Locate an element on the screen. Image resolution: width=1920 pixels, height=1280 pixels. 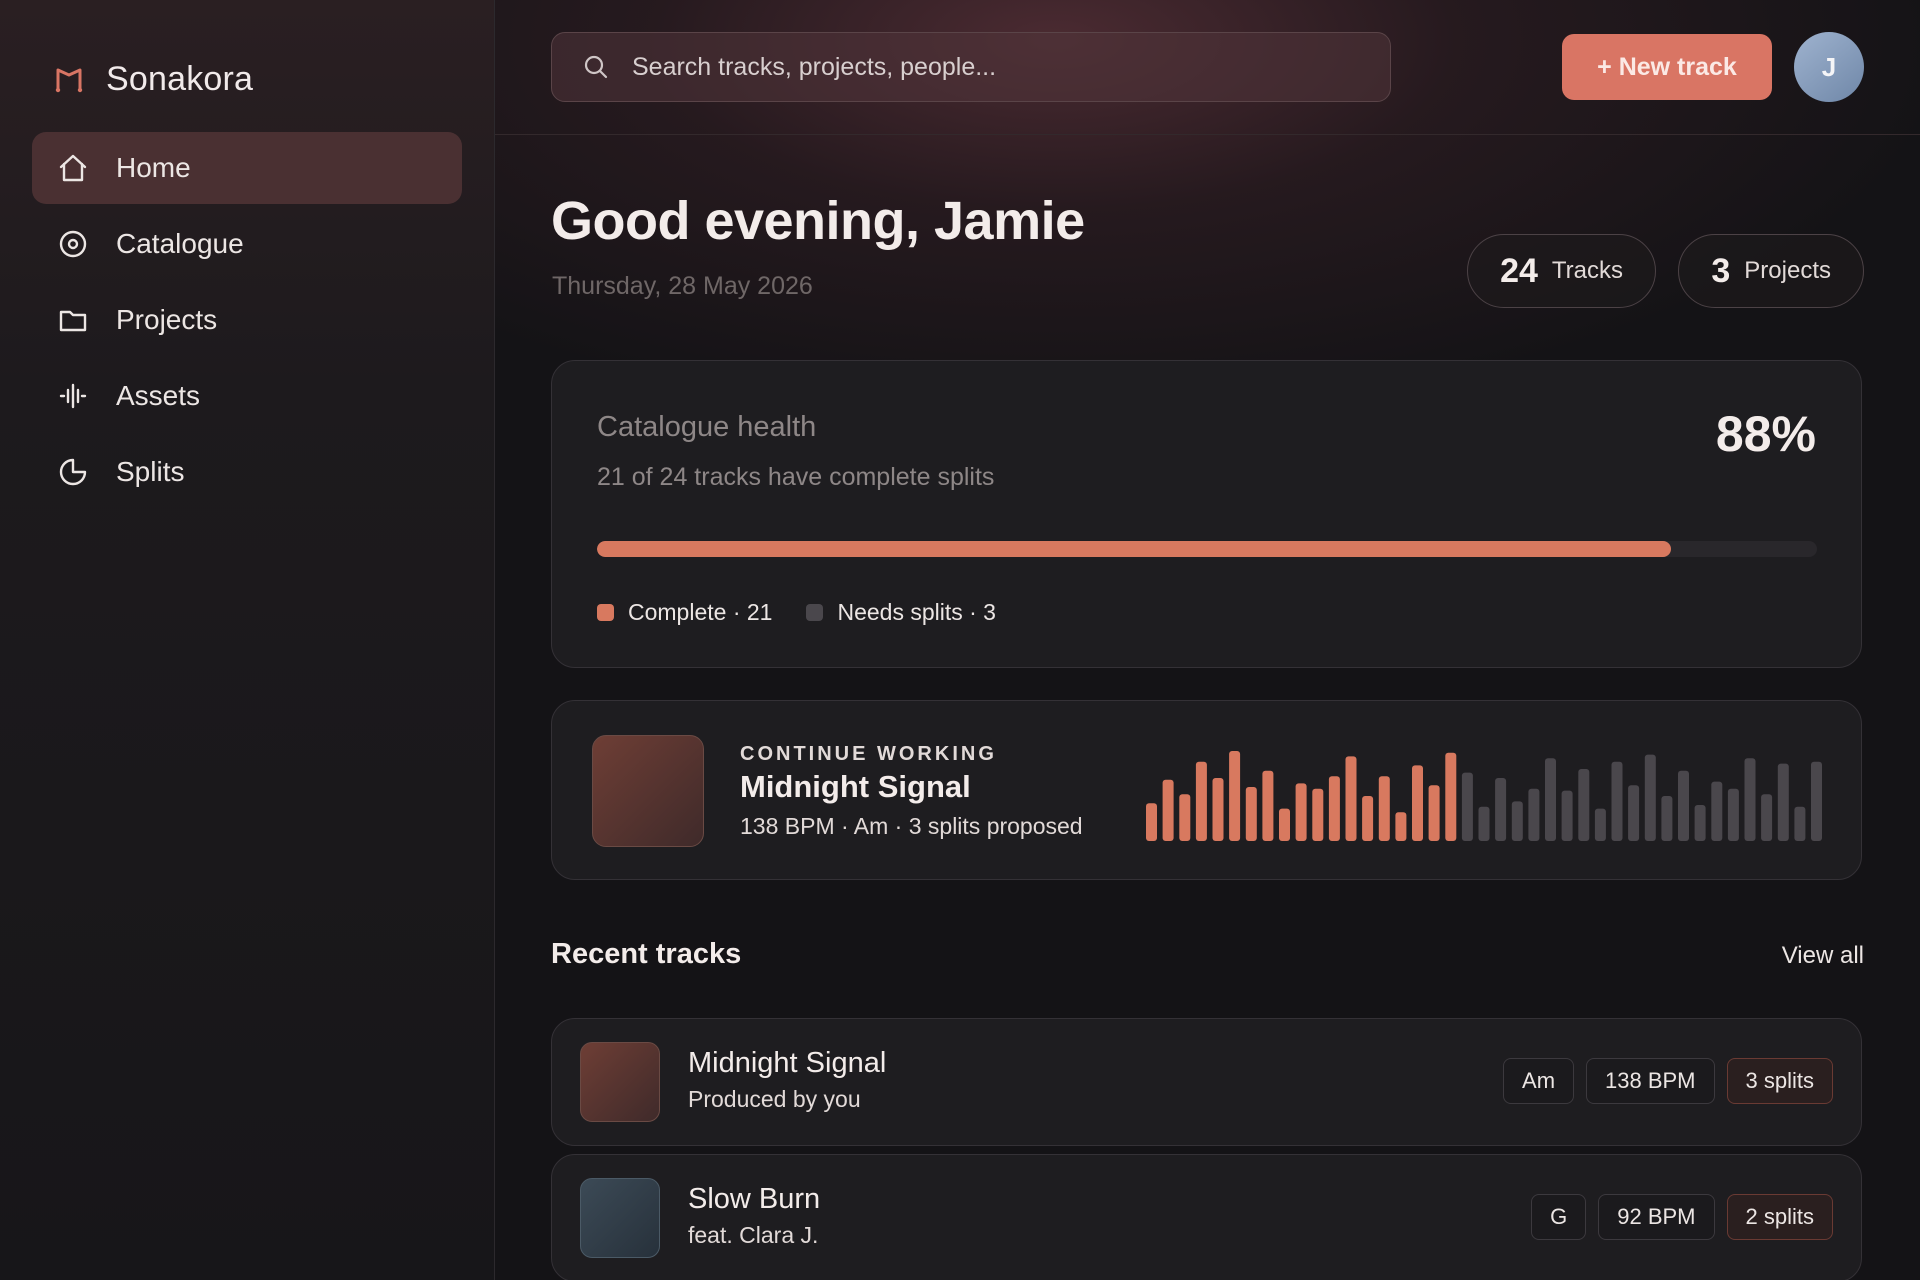
track-subtitle: Produced by you is located at coordinates (774, 1099).